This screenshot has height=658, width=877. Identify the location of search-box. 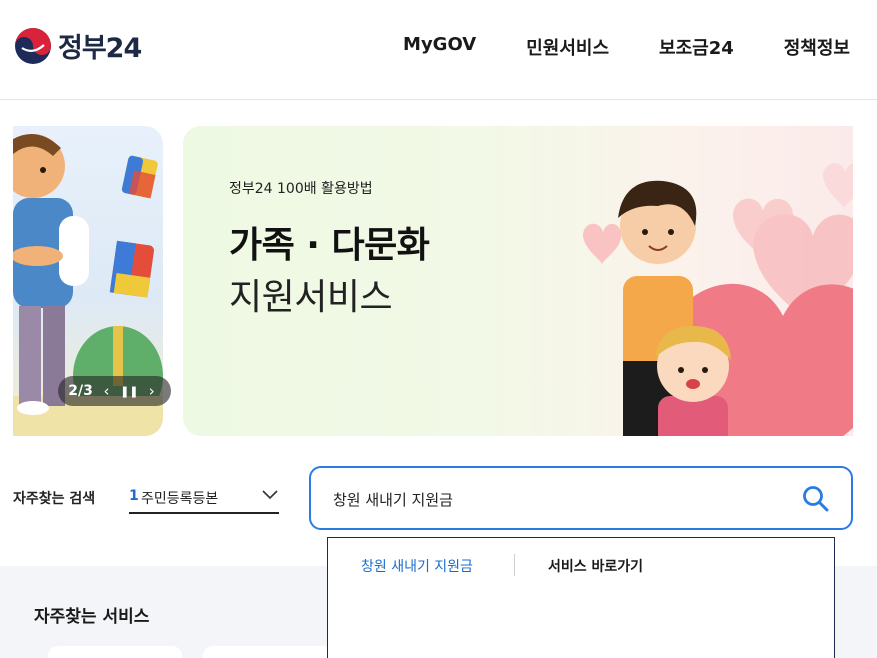
(581, 498).